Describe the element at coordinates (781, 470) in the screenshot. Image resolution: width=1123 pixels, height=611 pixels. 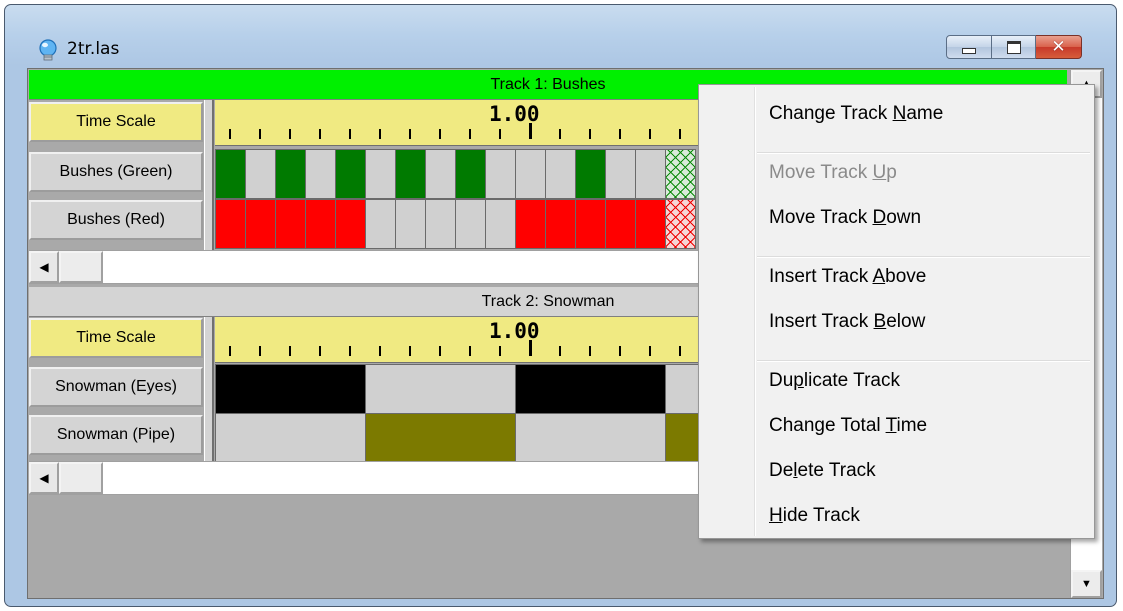
I see `menu-item-text: De` at that location.